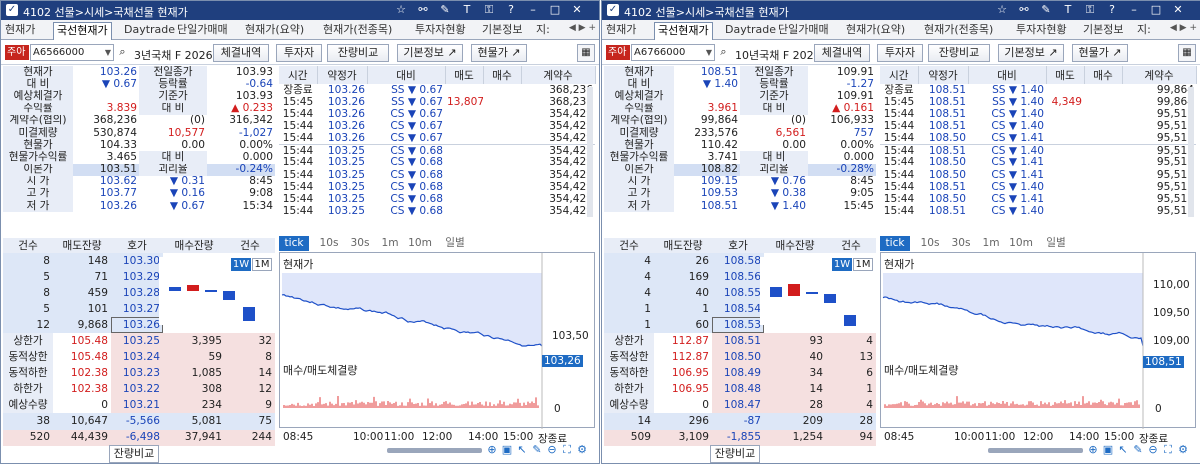  I want to click on text-icon: T, so click(467, 10).